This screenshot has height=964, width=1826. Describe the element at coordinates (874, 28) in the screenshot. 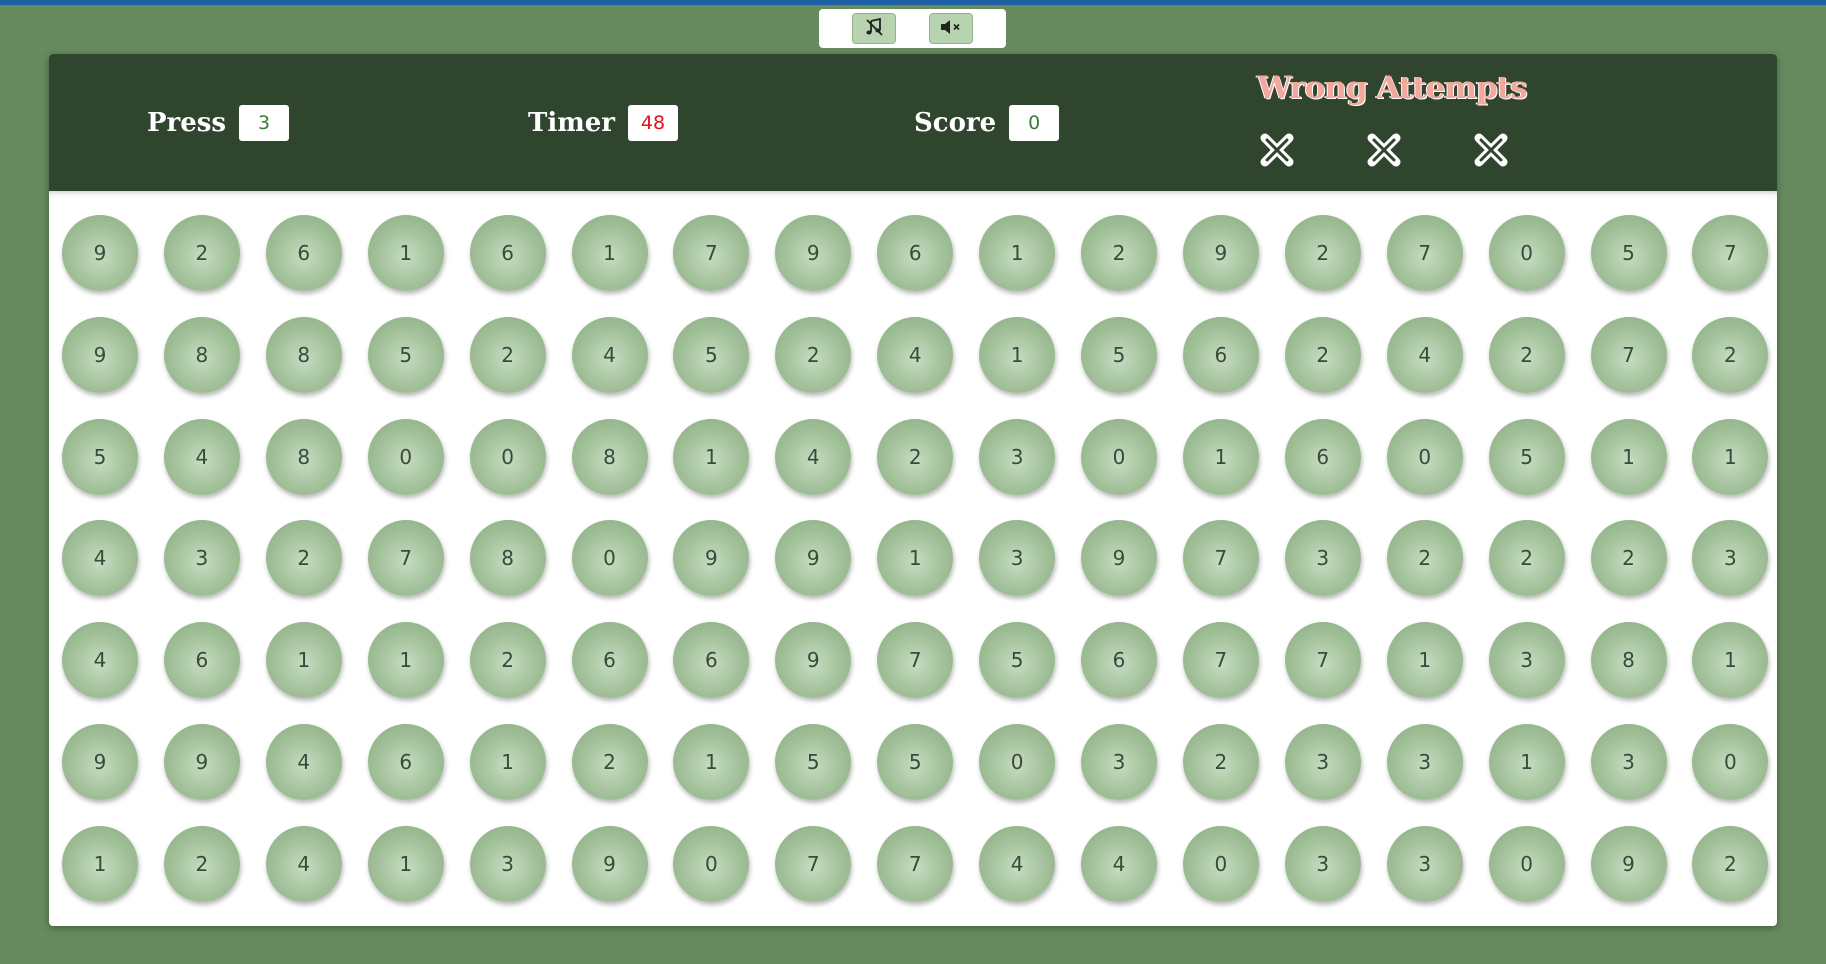

I see `music-toggle-button` at that location.